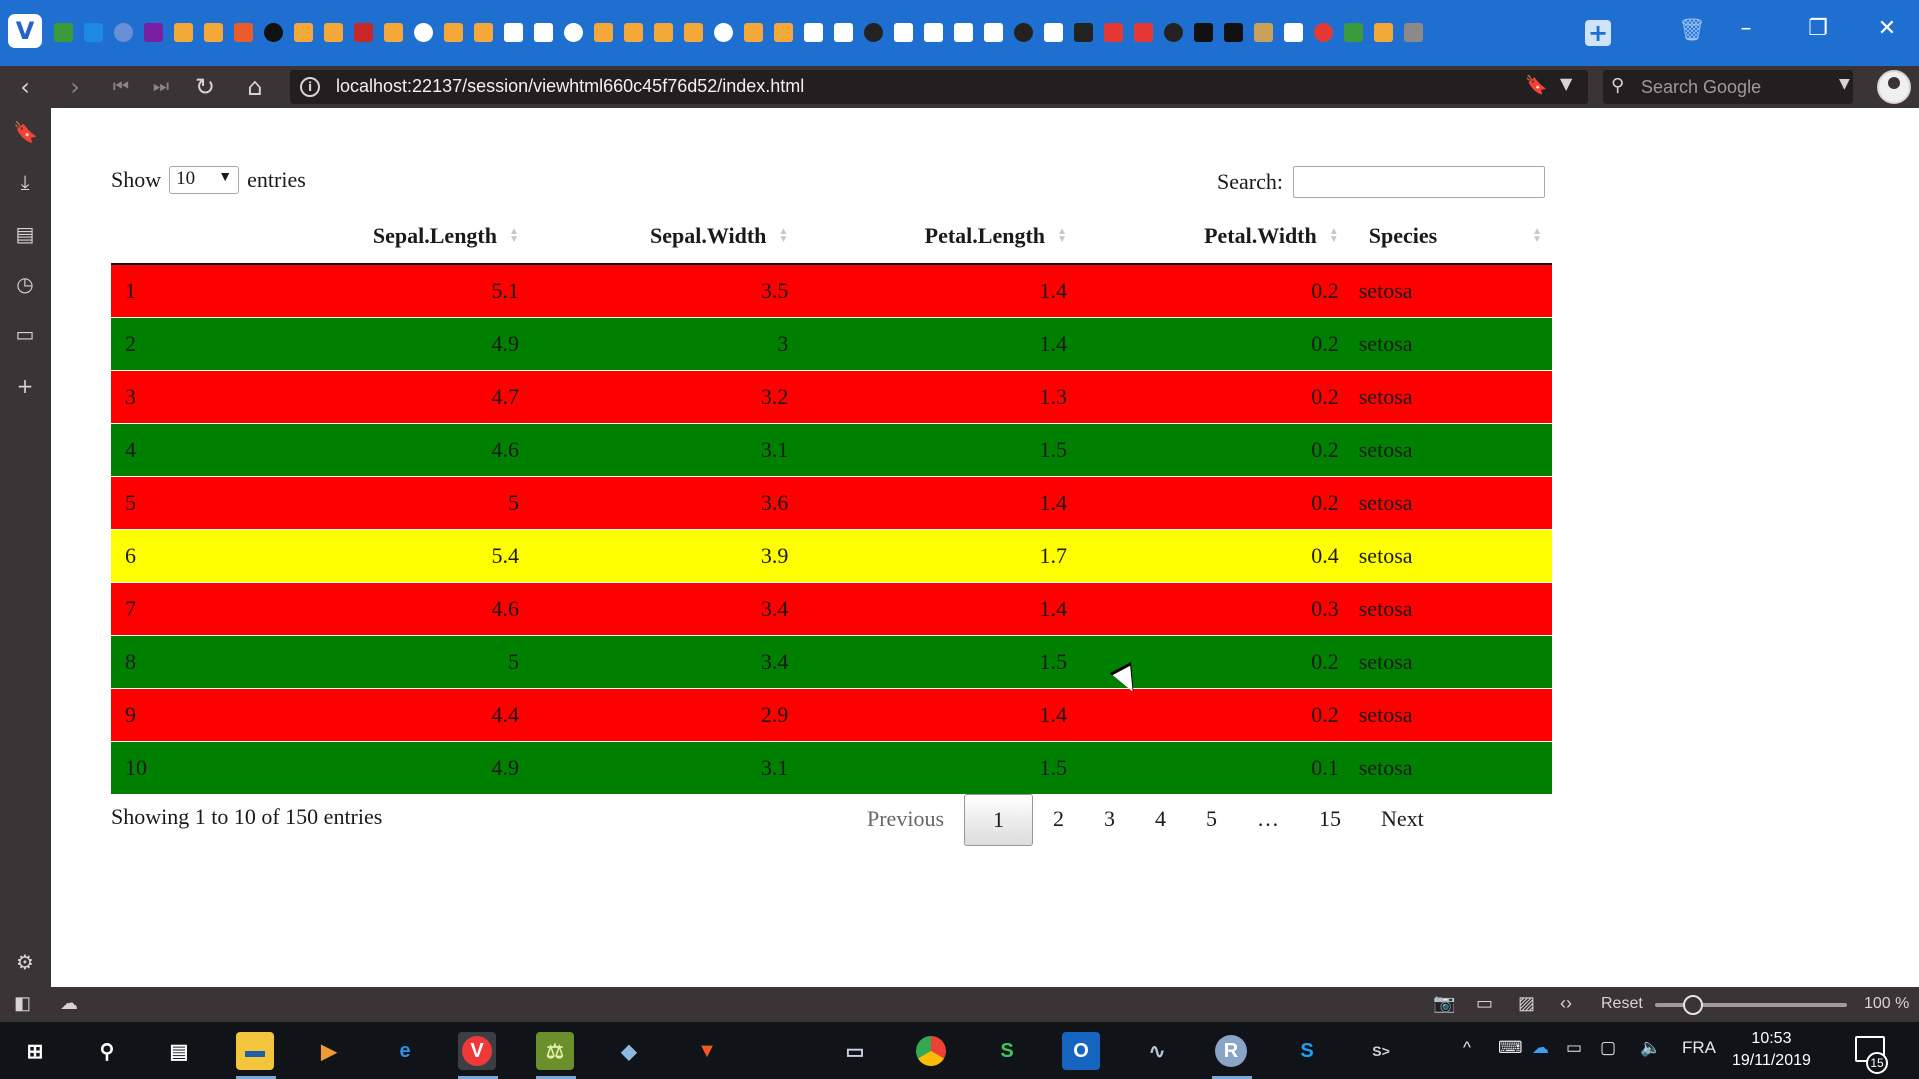 Image resolution: width=1919 pixels, height=1079 pixels. Describe the element at coordinates (179, 1051) in the screenshot. I see `task-view-icon: ▤` at that location.